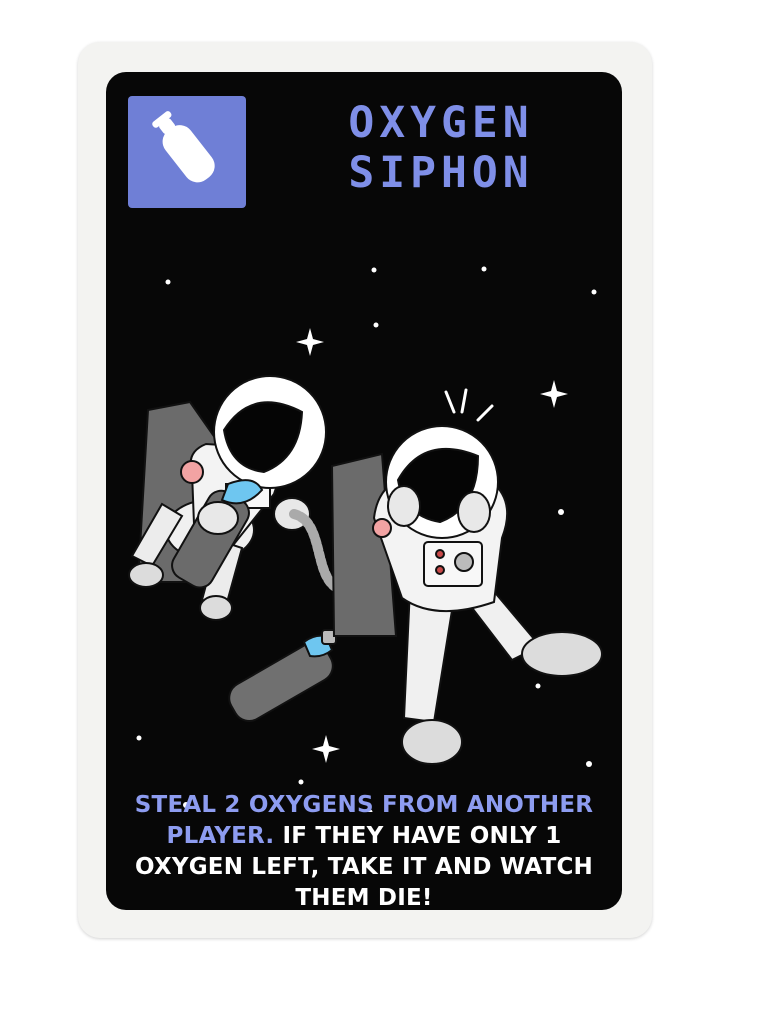  I want to click on card-type-badge, so click(187, 152).